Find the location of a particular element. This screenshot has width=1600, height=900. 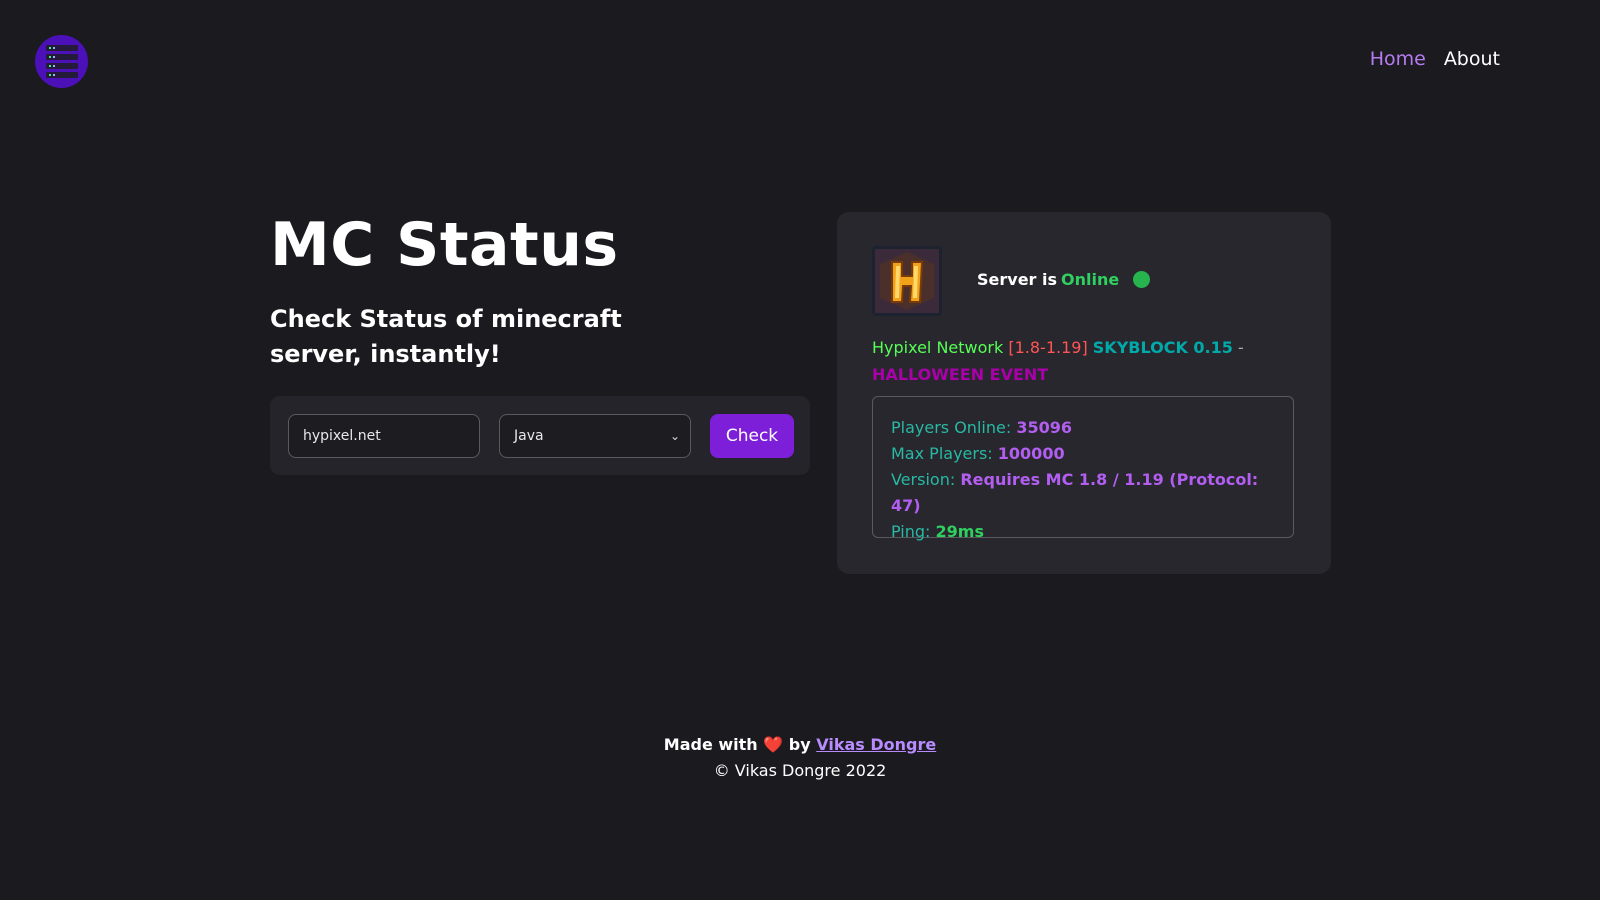

max-players-value: 100000 is located at coordinates (1031, 453).